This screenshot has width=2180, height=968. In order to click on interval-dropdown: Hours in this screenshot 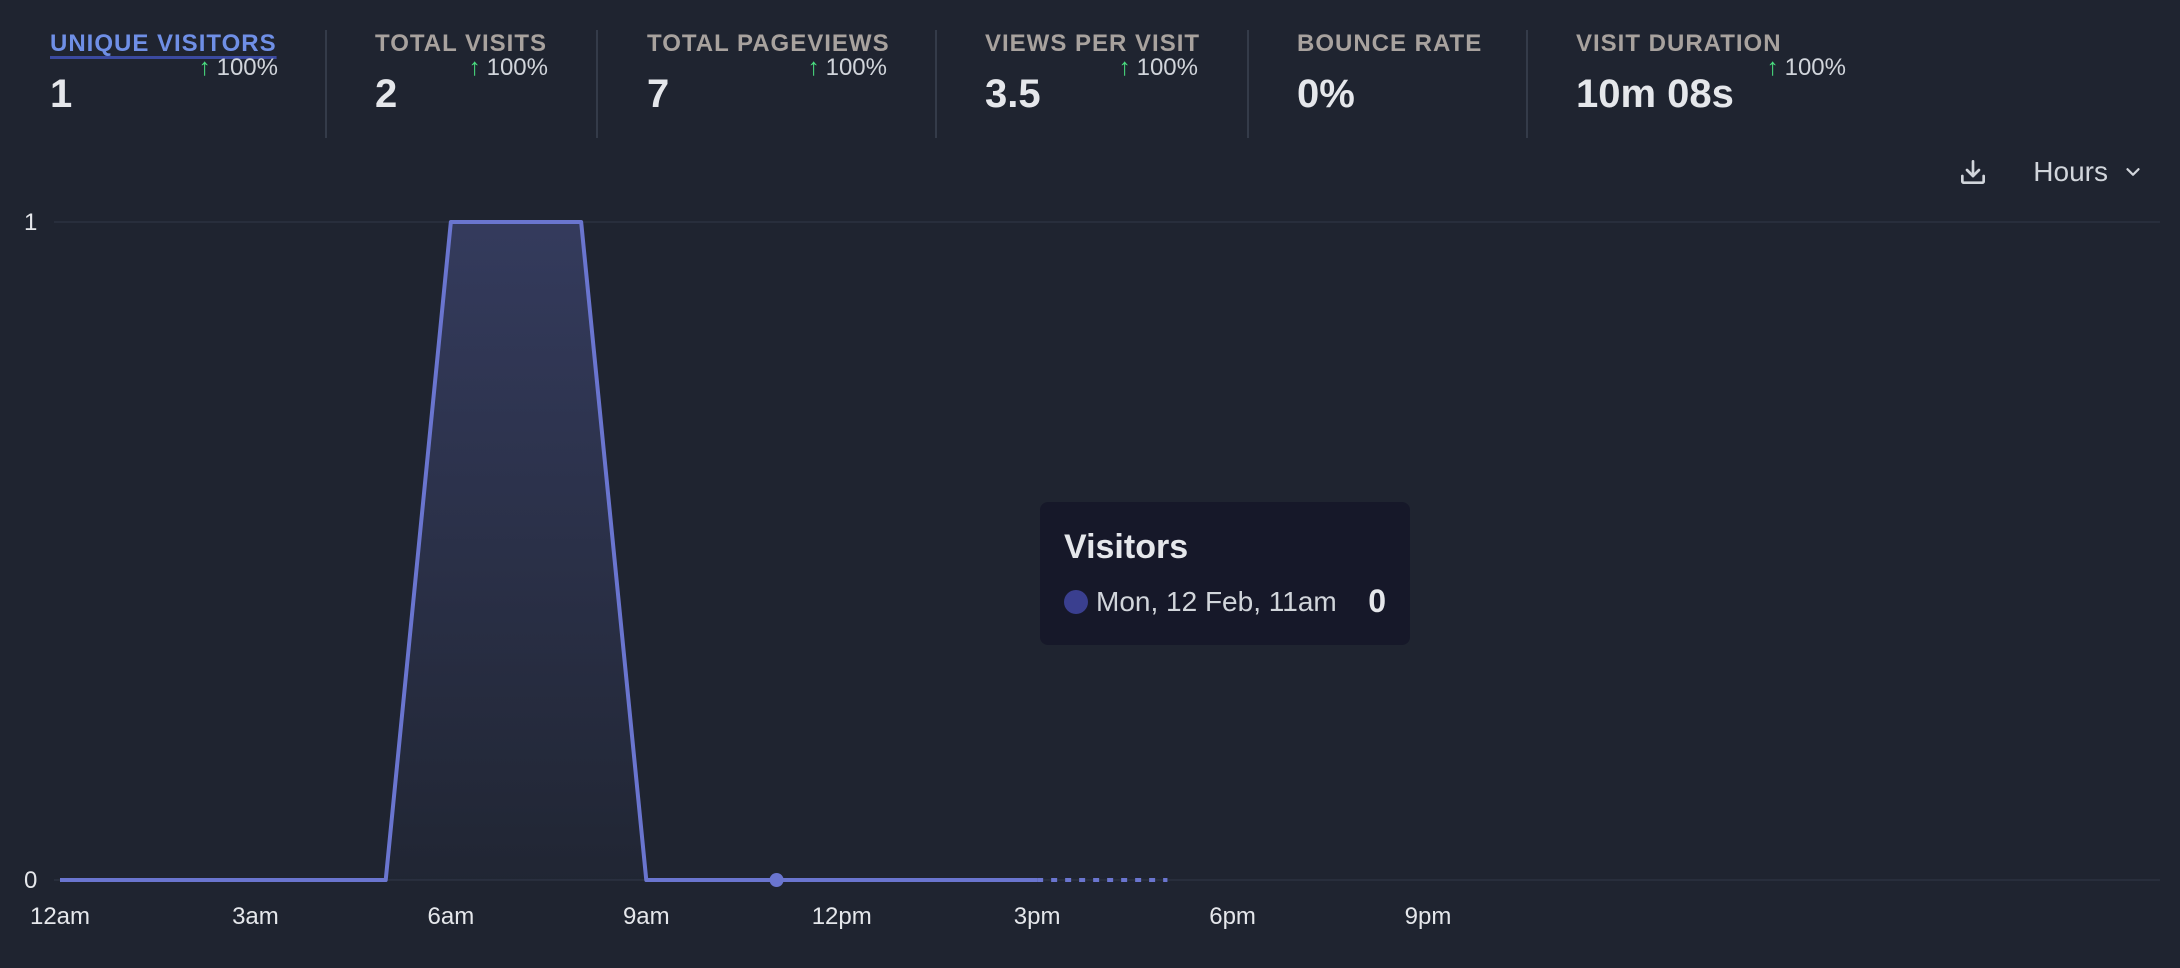, I will do `click(2088, 172)`.